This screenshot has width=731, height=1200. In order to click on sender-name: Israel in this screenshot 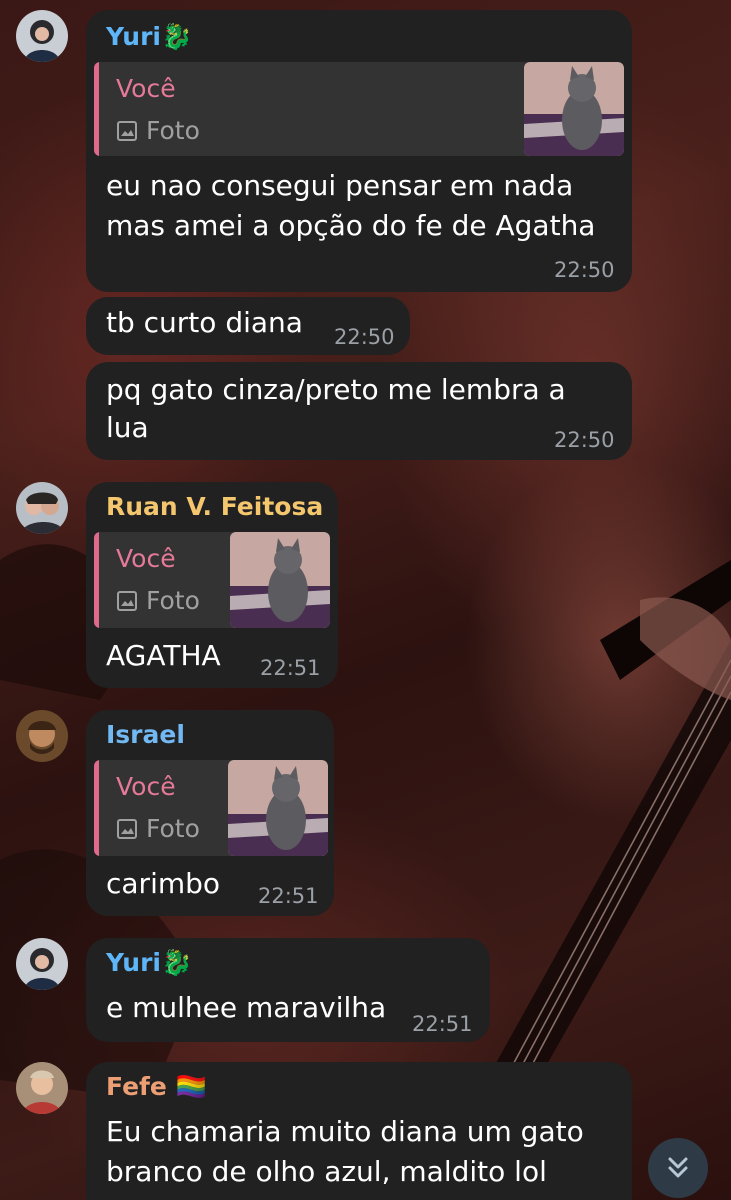, I will do `click(145, 734)`.